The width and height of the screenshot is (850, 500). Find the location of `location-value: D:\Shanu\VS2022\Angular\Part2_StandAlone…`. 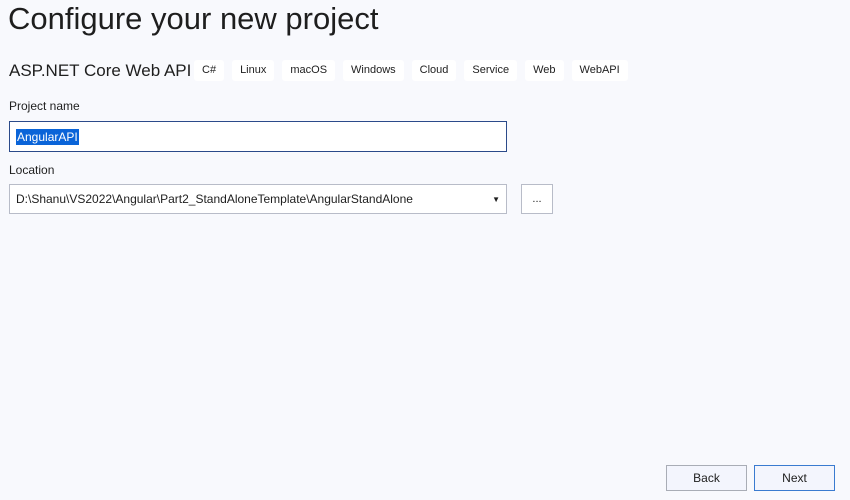

location-value: D:\Shanu\VS2022\Angular\Part2_StandAlone… is located at coordinates (214, 199).